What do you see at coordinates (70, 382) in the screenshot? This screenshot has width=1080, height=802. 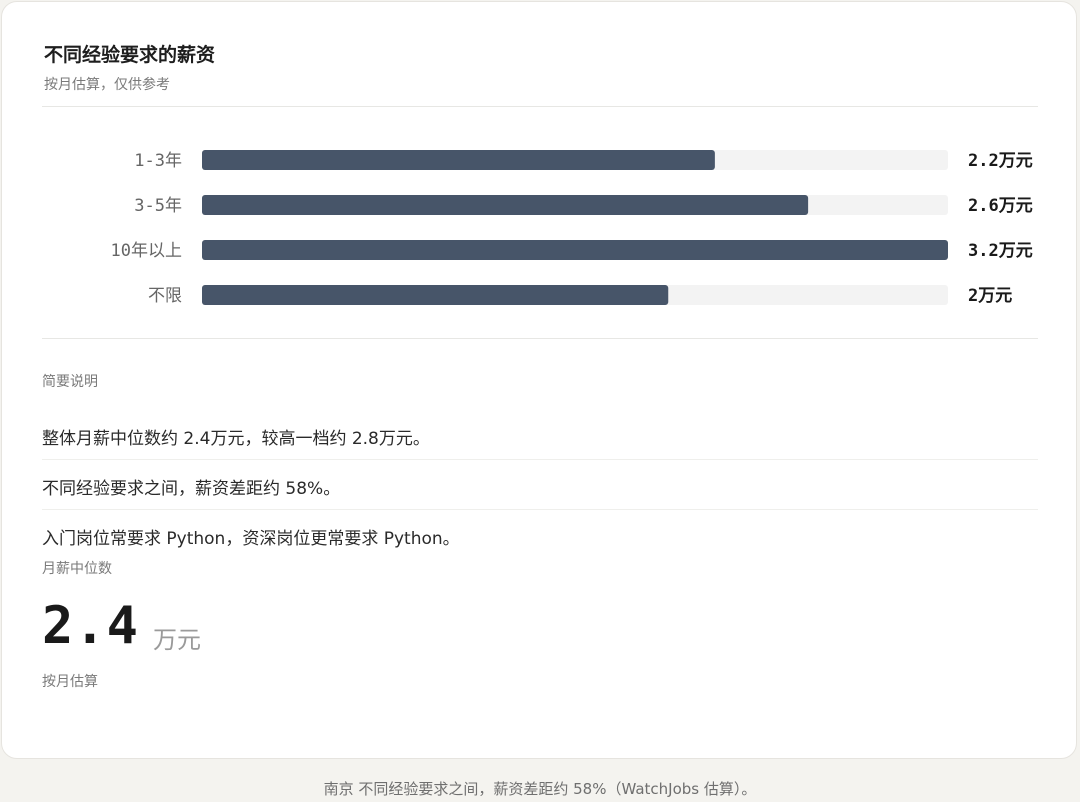 I see `notes-label: 简要说明` at bounding box center [70, 382].